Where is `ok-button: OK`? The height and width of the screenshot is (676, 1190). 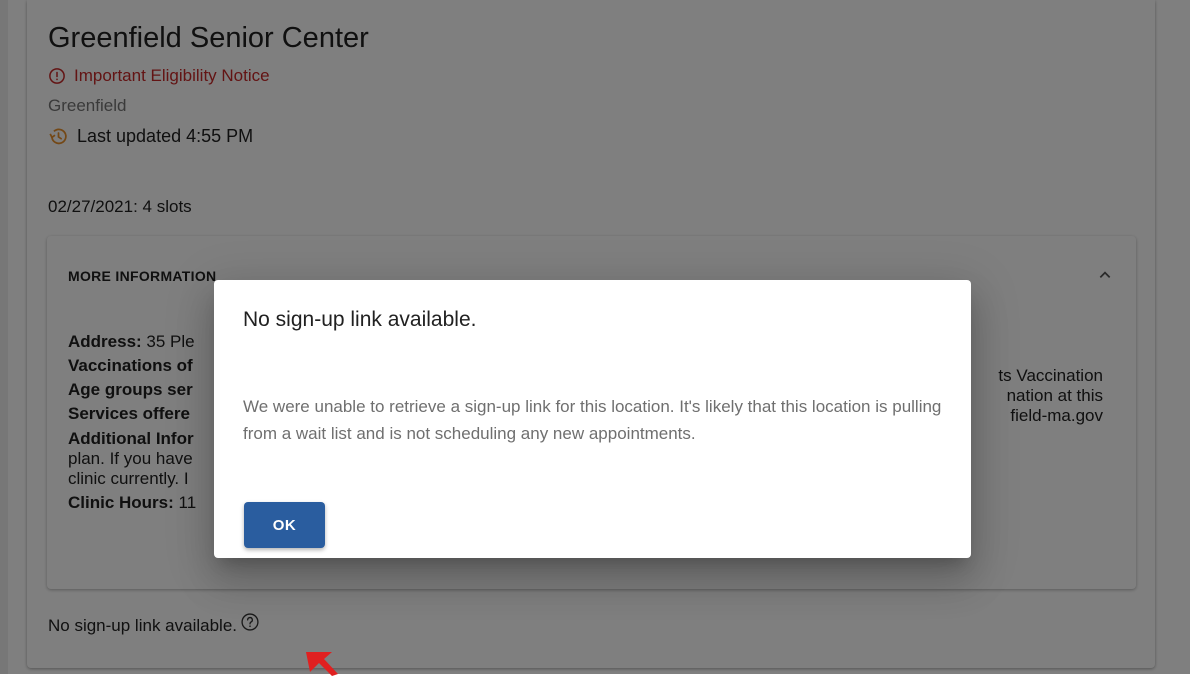 ok-button: OK is located at coordinates (284, 525).